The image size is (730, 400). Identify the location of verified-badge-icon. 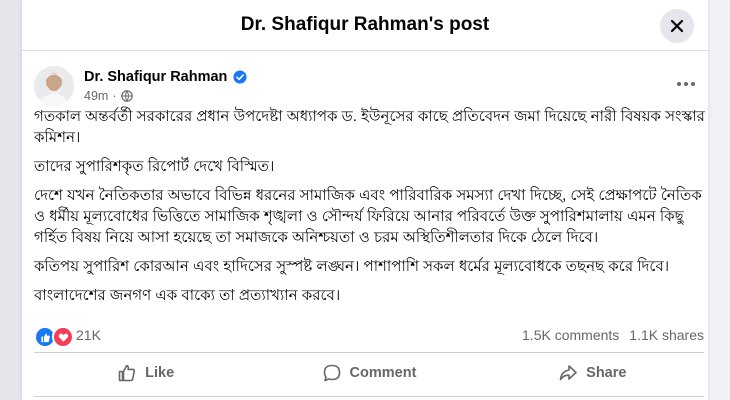
(240, 77).